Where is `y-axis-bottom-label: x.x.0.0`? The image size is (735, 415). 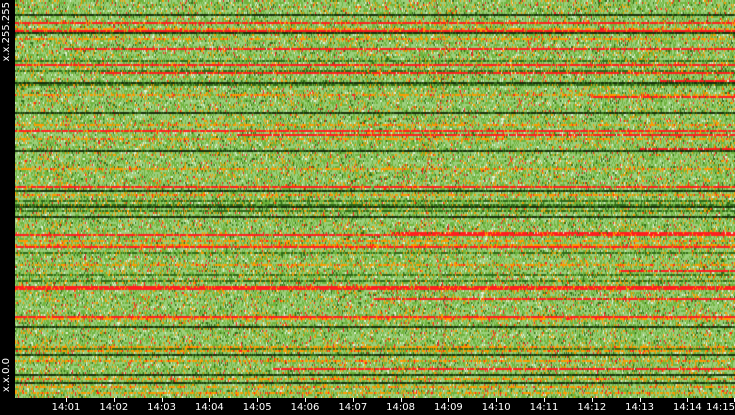
y-axis-bottom-label: x.x.0.0 is located at coordinates (6, 375).